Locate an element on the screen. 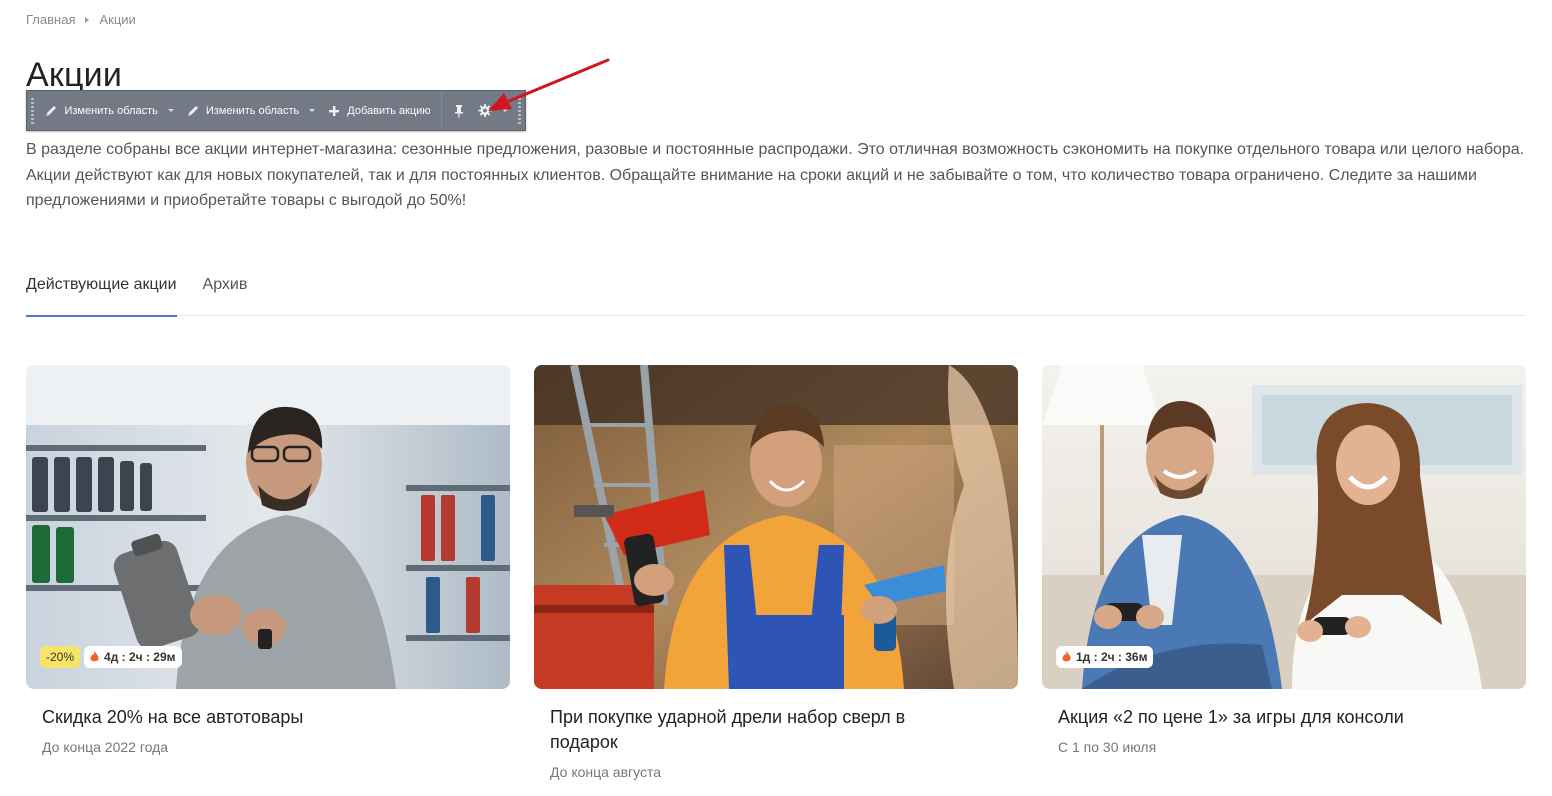  promo-card-date: До конца августа is located at coordinates (606, 772).